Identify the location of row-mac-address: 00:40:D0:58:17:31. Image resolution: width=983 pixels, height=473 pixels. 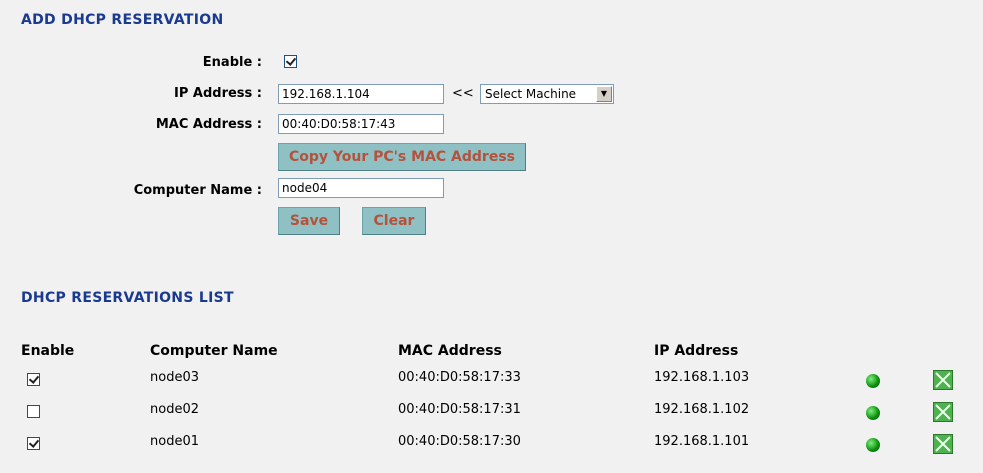
(459, 409).